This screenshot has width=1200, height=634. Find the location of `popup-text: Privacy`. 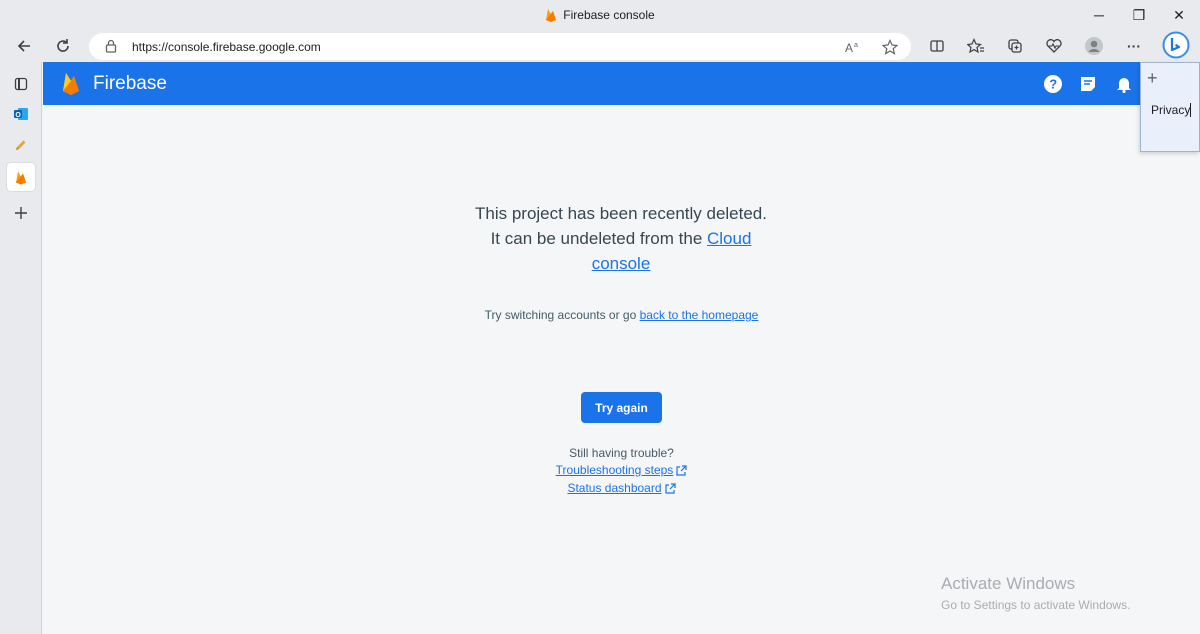

popup-text: Privacy is located at coordinates (1171, 110).